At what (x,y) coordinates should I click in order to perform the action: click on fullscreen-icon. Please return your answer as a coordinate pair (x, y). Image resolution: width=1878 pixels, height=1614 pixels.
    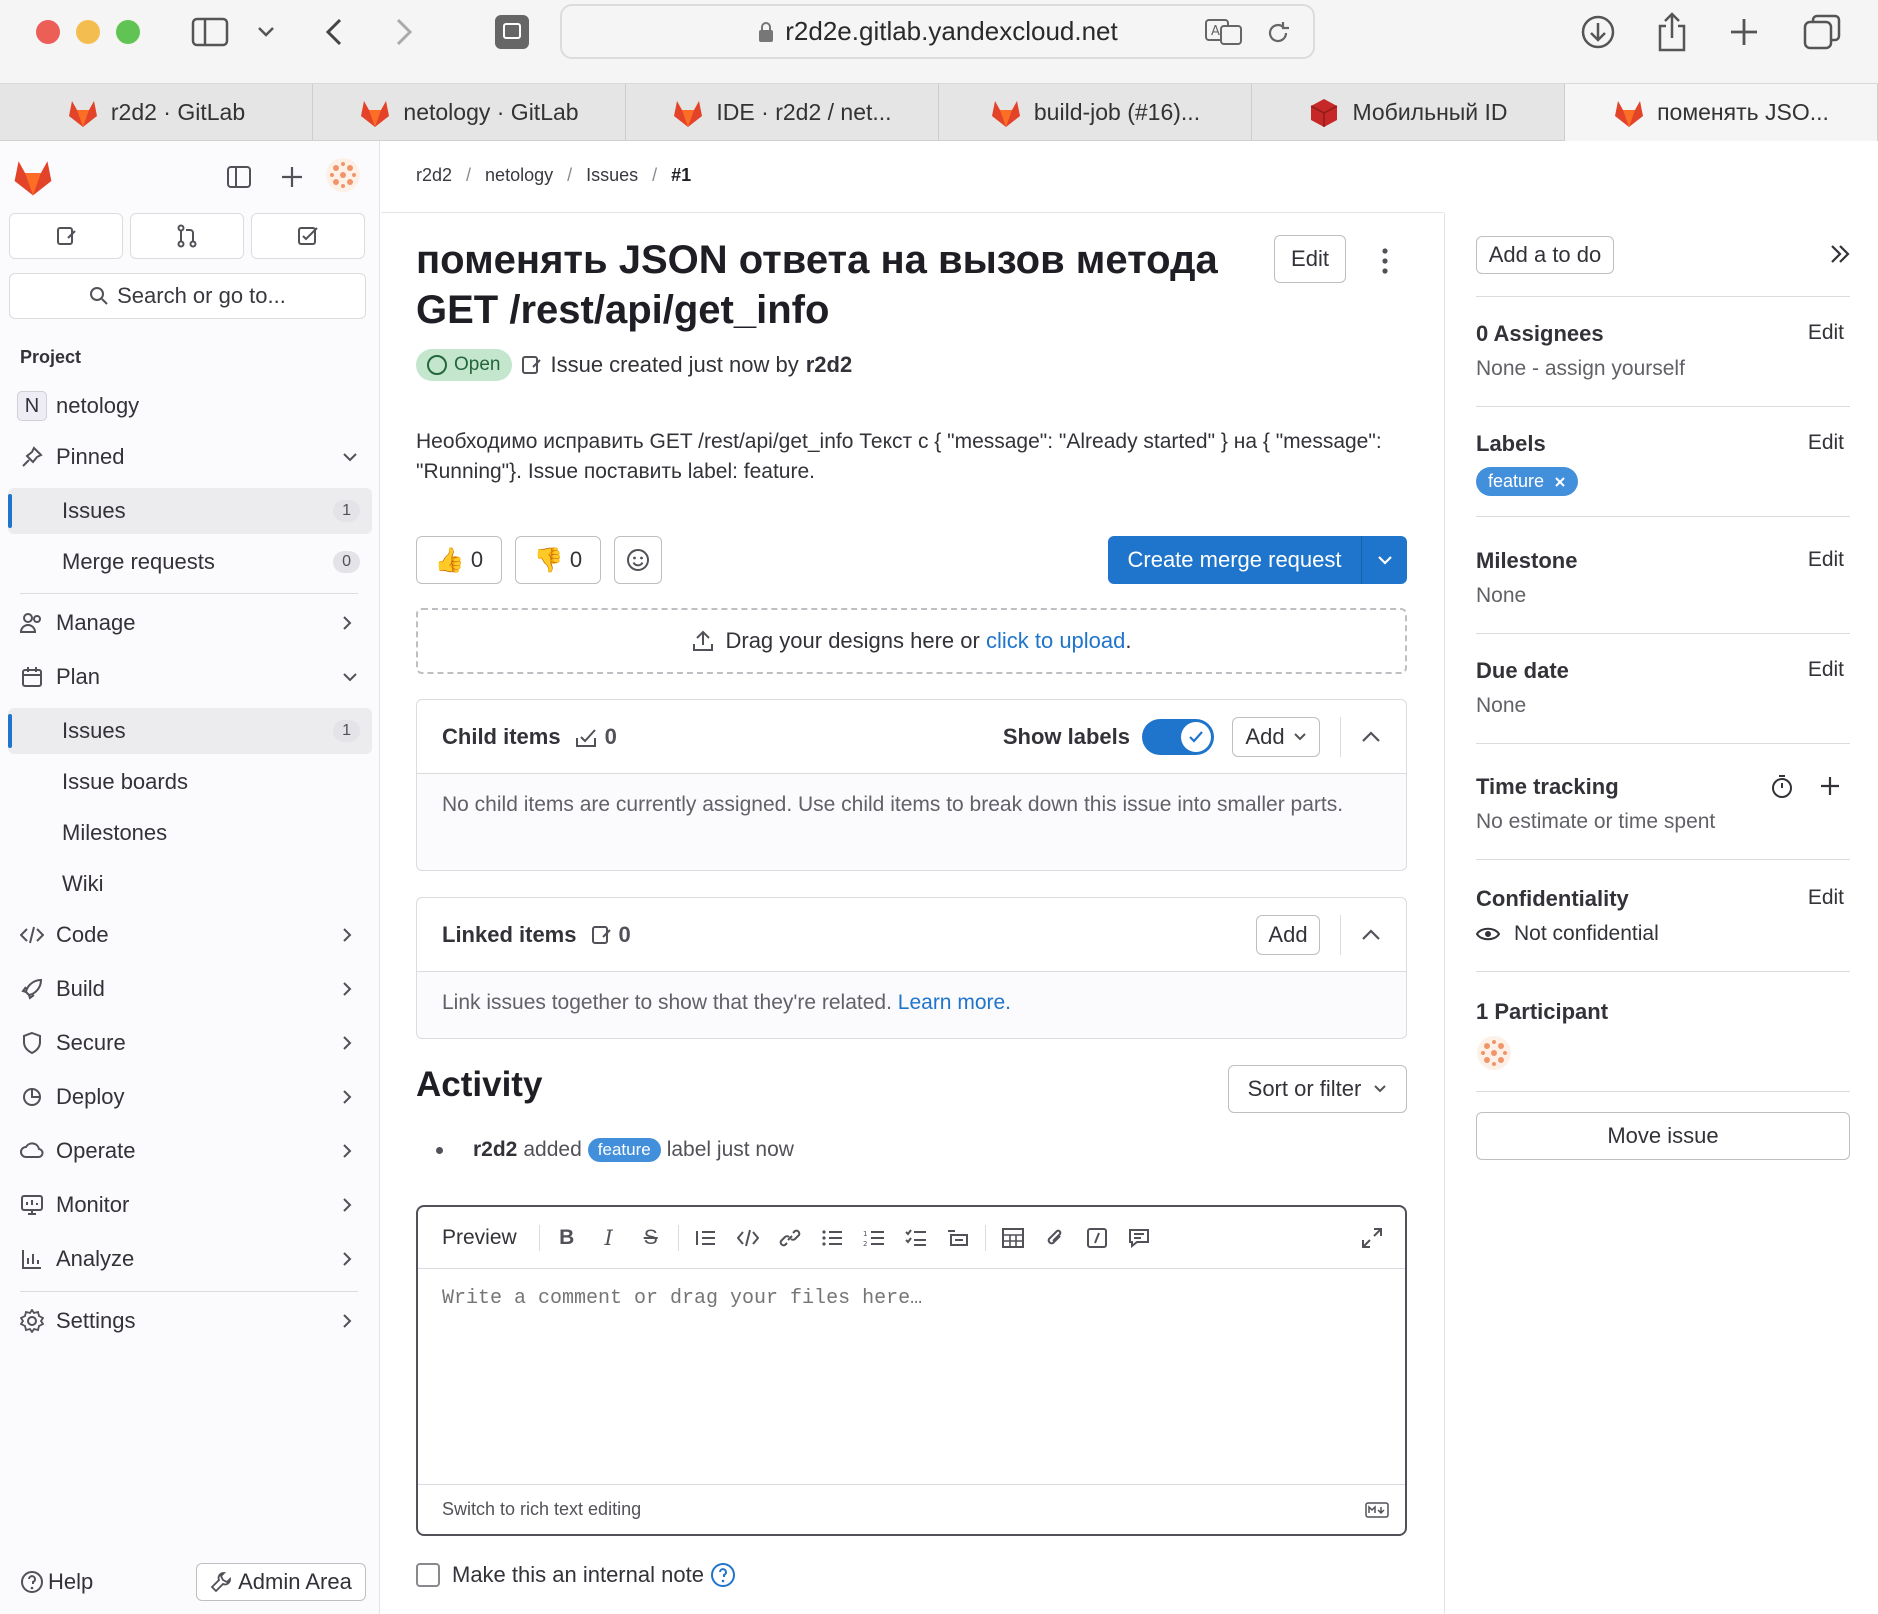
    Looking at the image, I should click on (1372, 1238).